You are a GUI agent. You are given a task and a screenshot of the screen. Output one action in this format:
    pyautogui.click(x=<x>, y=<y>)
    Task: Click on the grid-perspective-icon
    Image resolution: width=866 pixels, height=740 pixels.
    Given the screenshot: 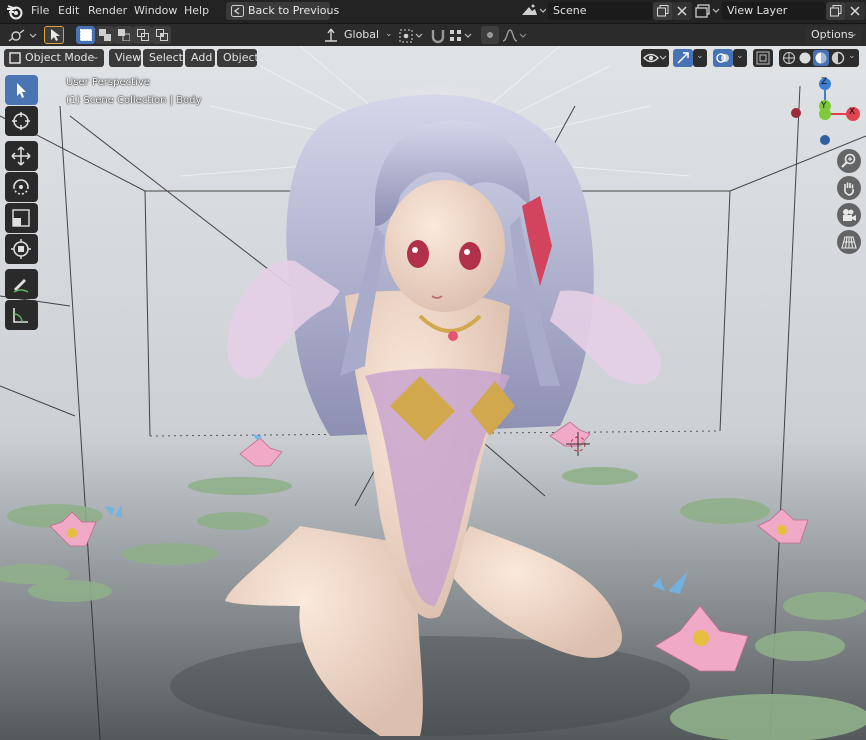 What is the action you would take?
    pyautogui.click(x=849, y=242)
    